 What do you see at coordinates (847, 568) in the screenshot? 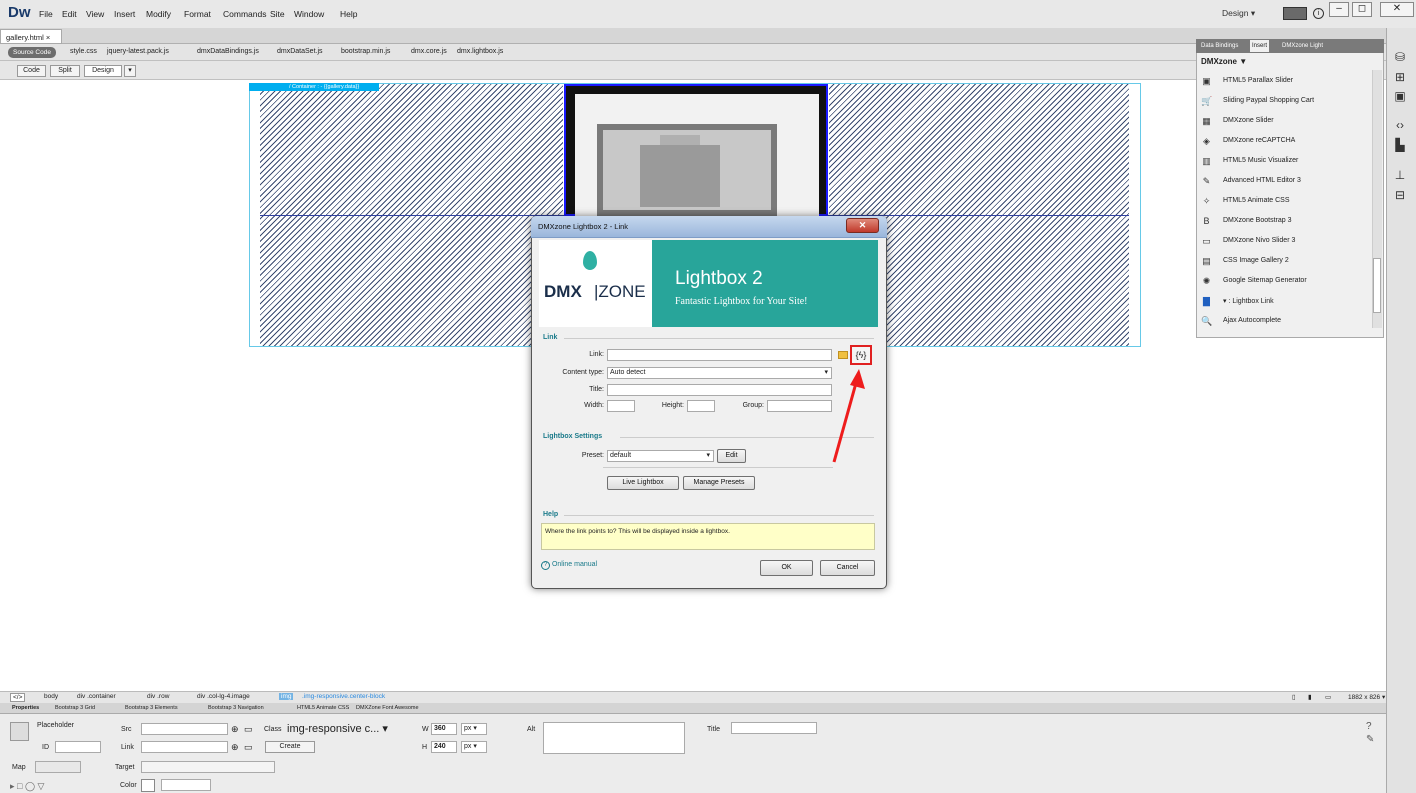
I see `cancel-button: Cancel` at bounding box center [847, 568].